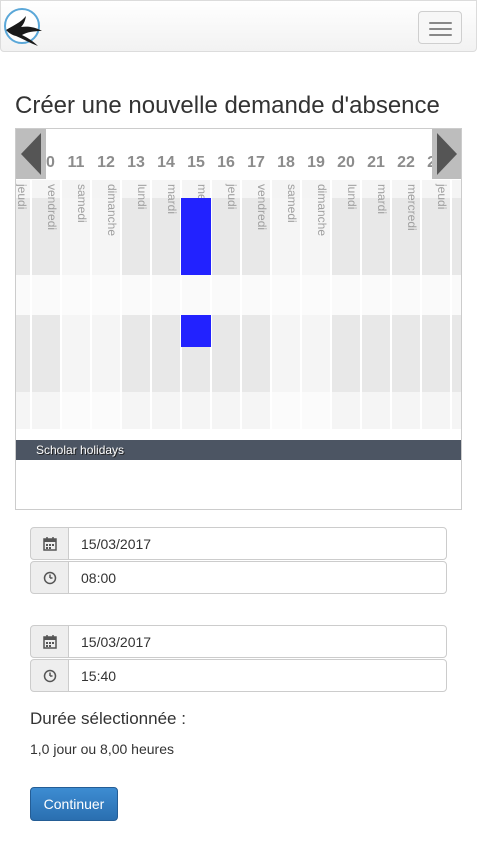 The width and height of the screenshot is (477, 867). Describe the element at coordinates (238, 450) in the screenshot. I see `scholar-holidays-bar: Scholar holidays` at that location.